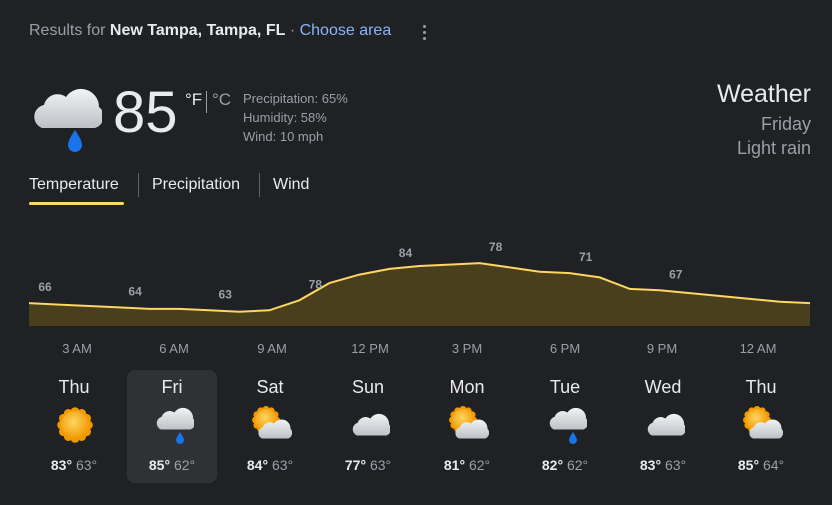 This screenshot has height=505, width=832. I want to click on high-temp: 84°, so click(257, 465).